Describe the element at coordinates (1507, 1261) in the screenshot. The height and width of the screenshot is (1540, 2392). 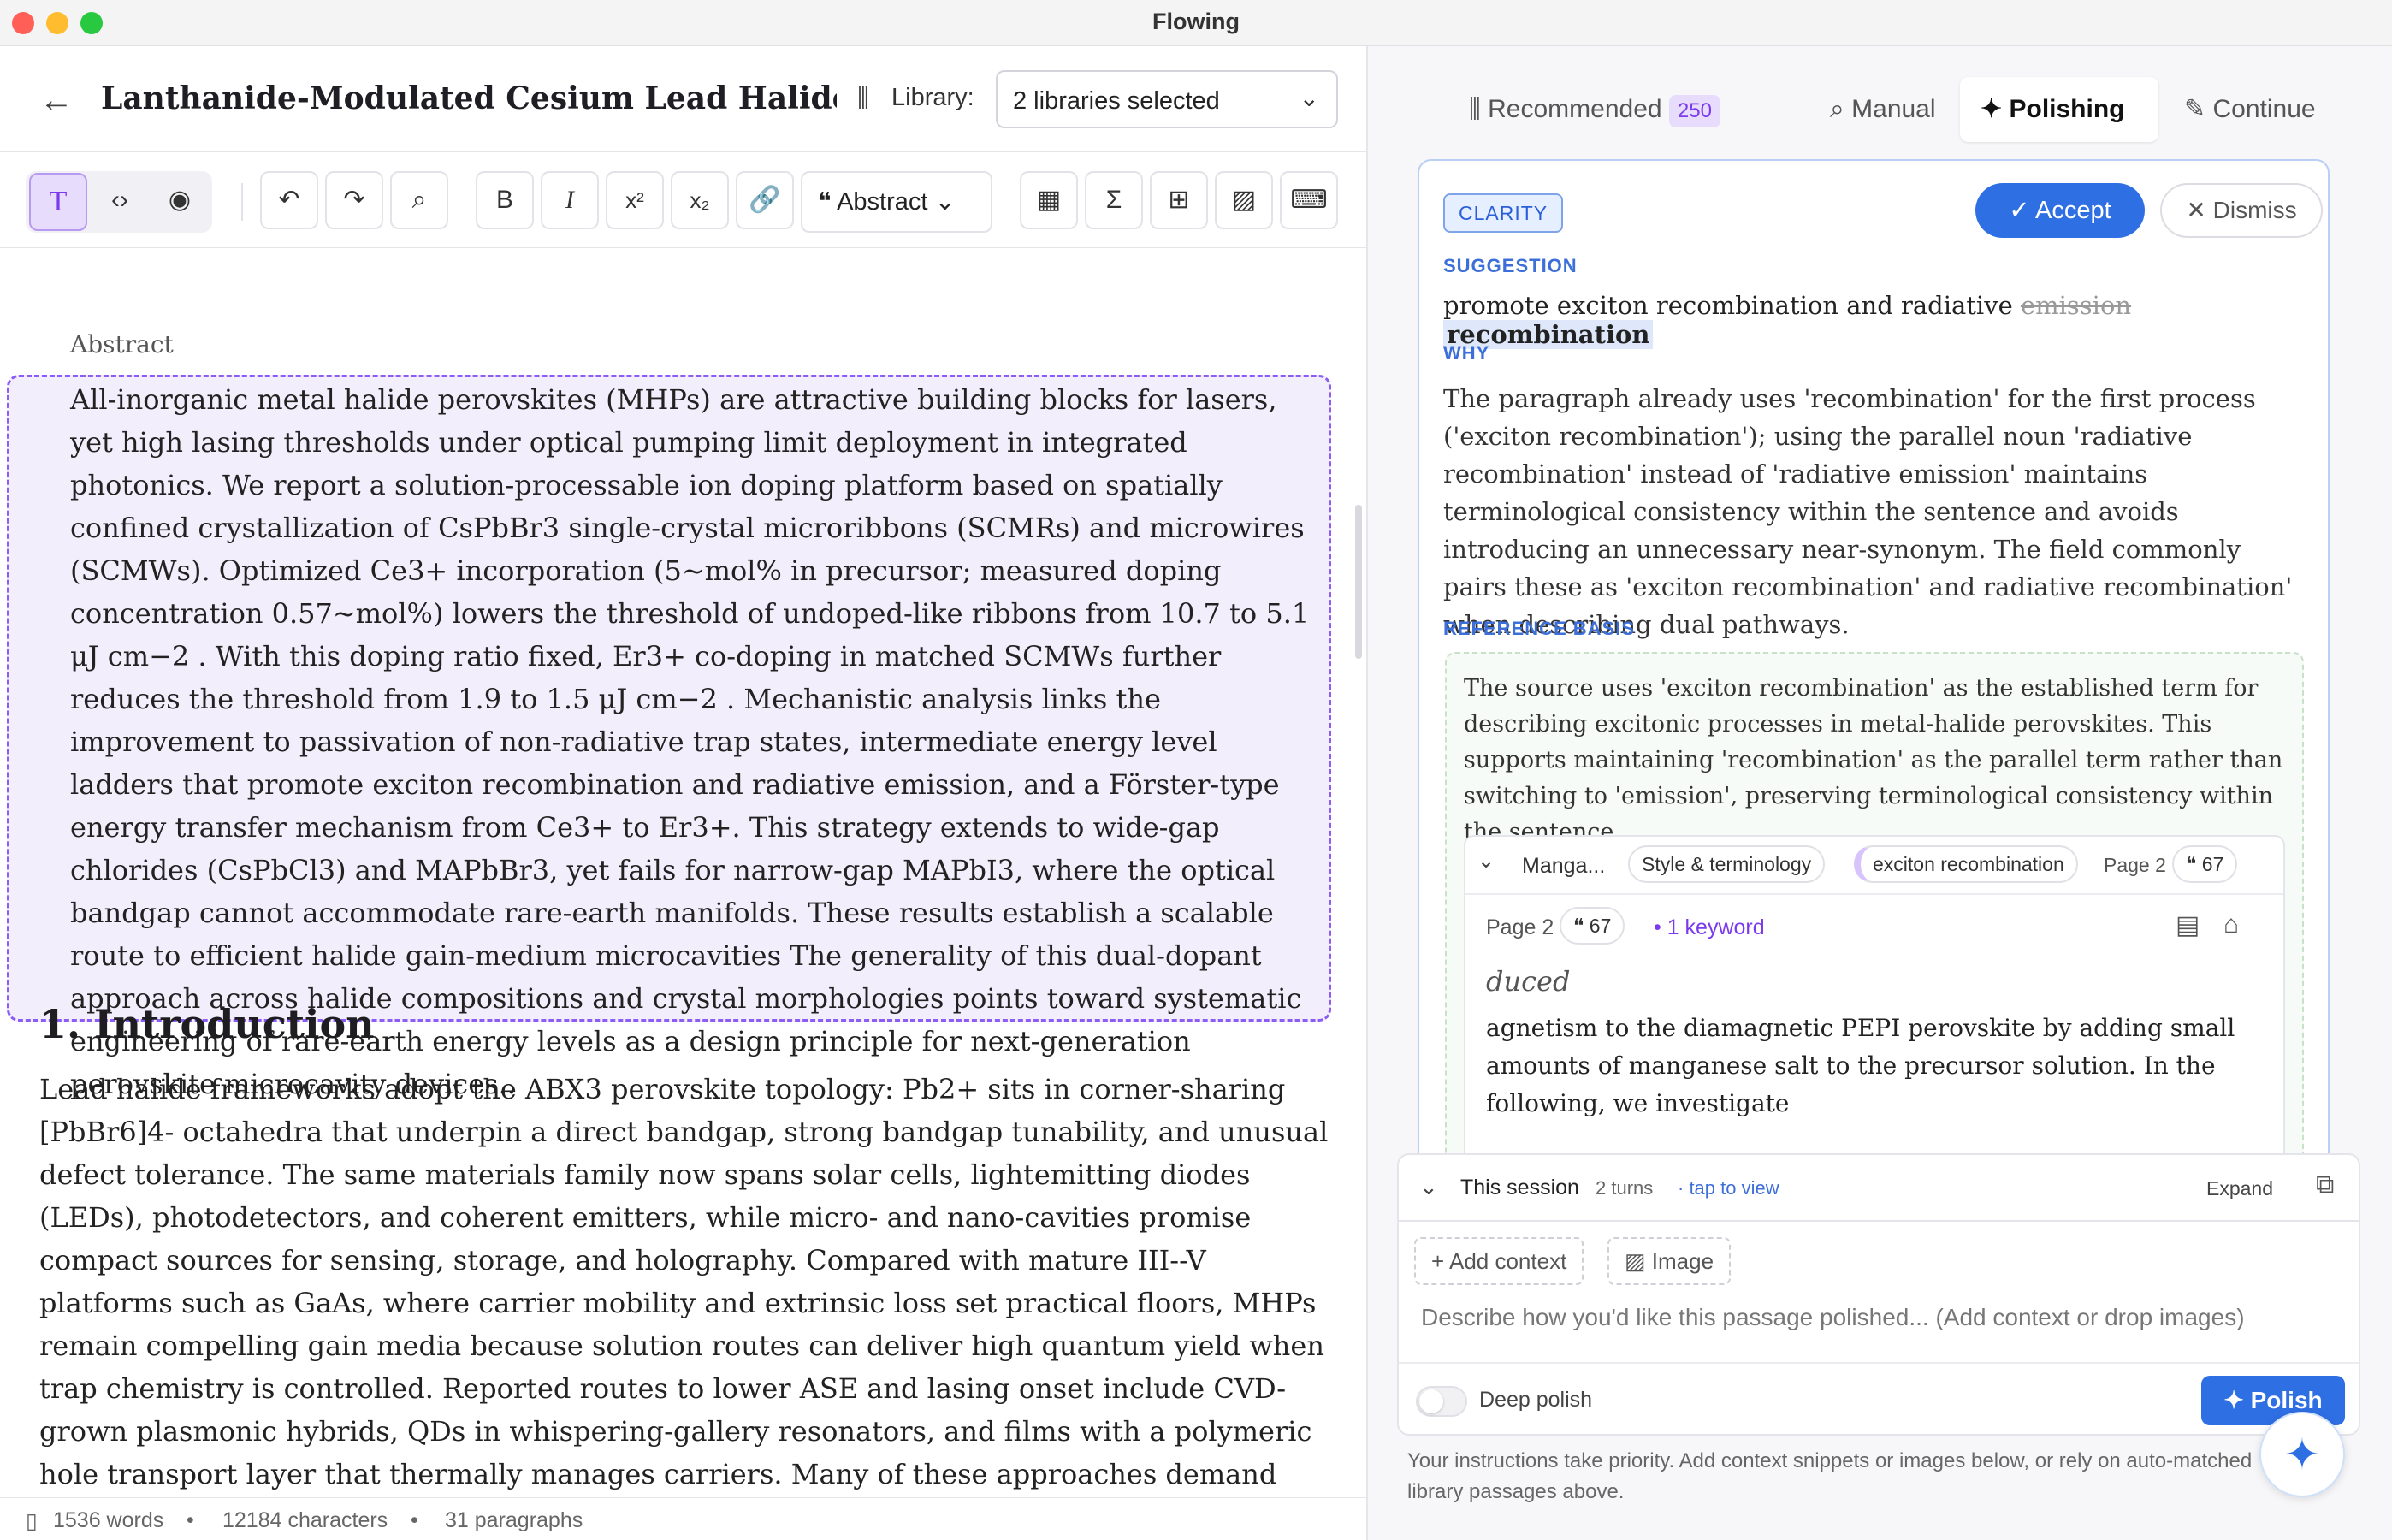
I see `add-context-label: Add context` at that location.